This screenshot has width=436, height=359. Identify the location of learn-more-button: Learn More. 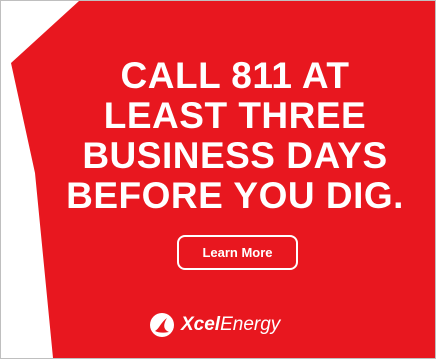
(237, 252).